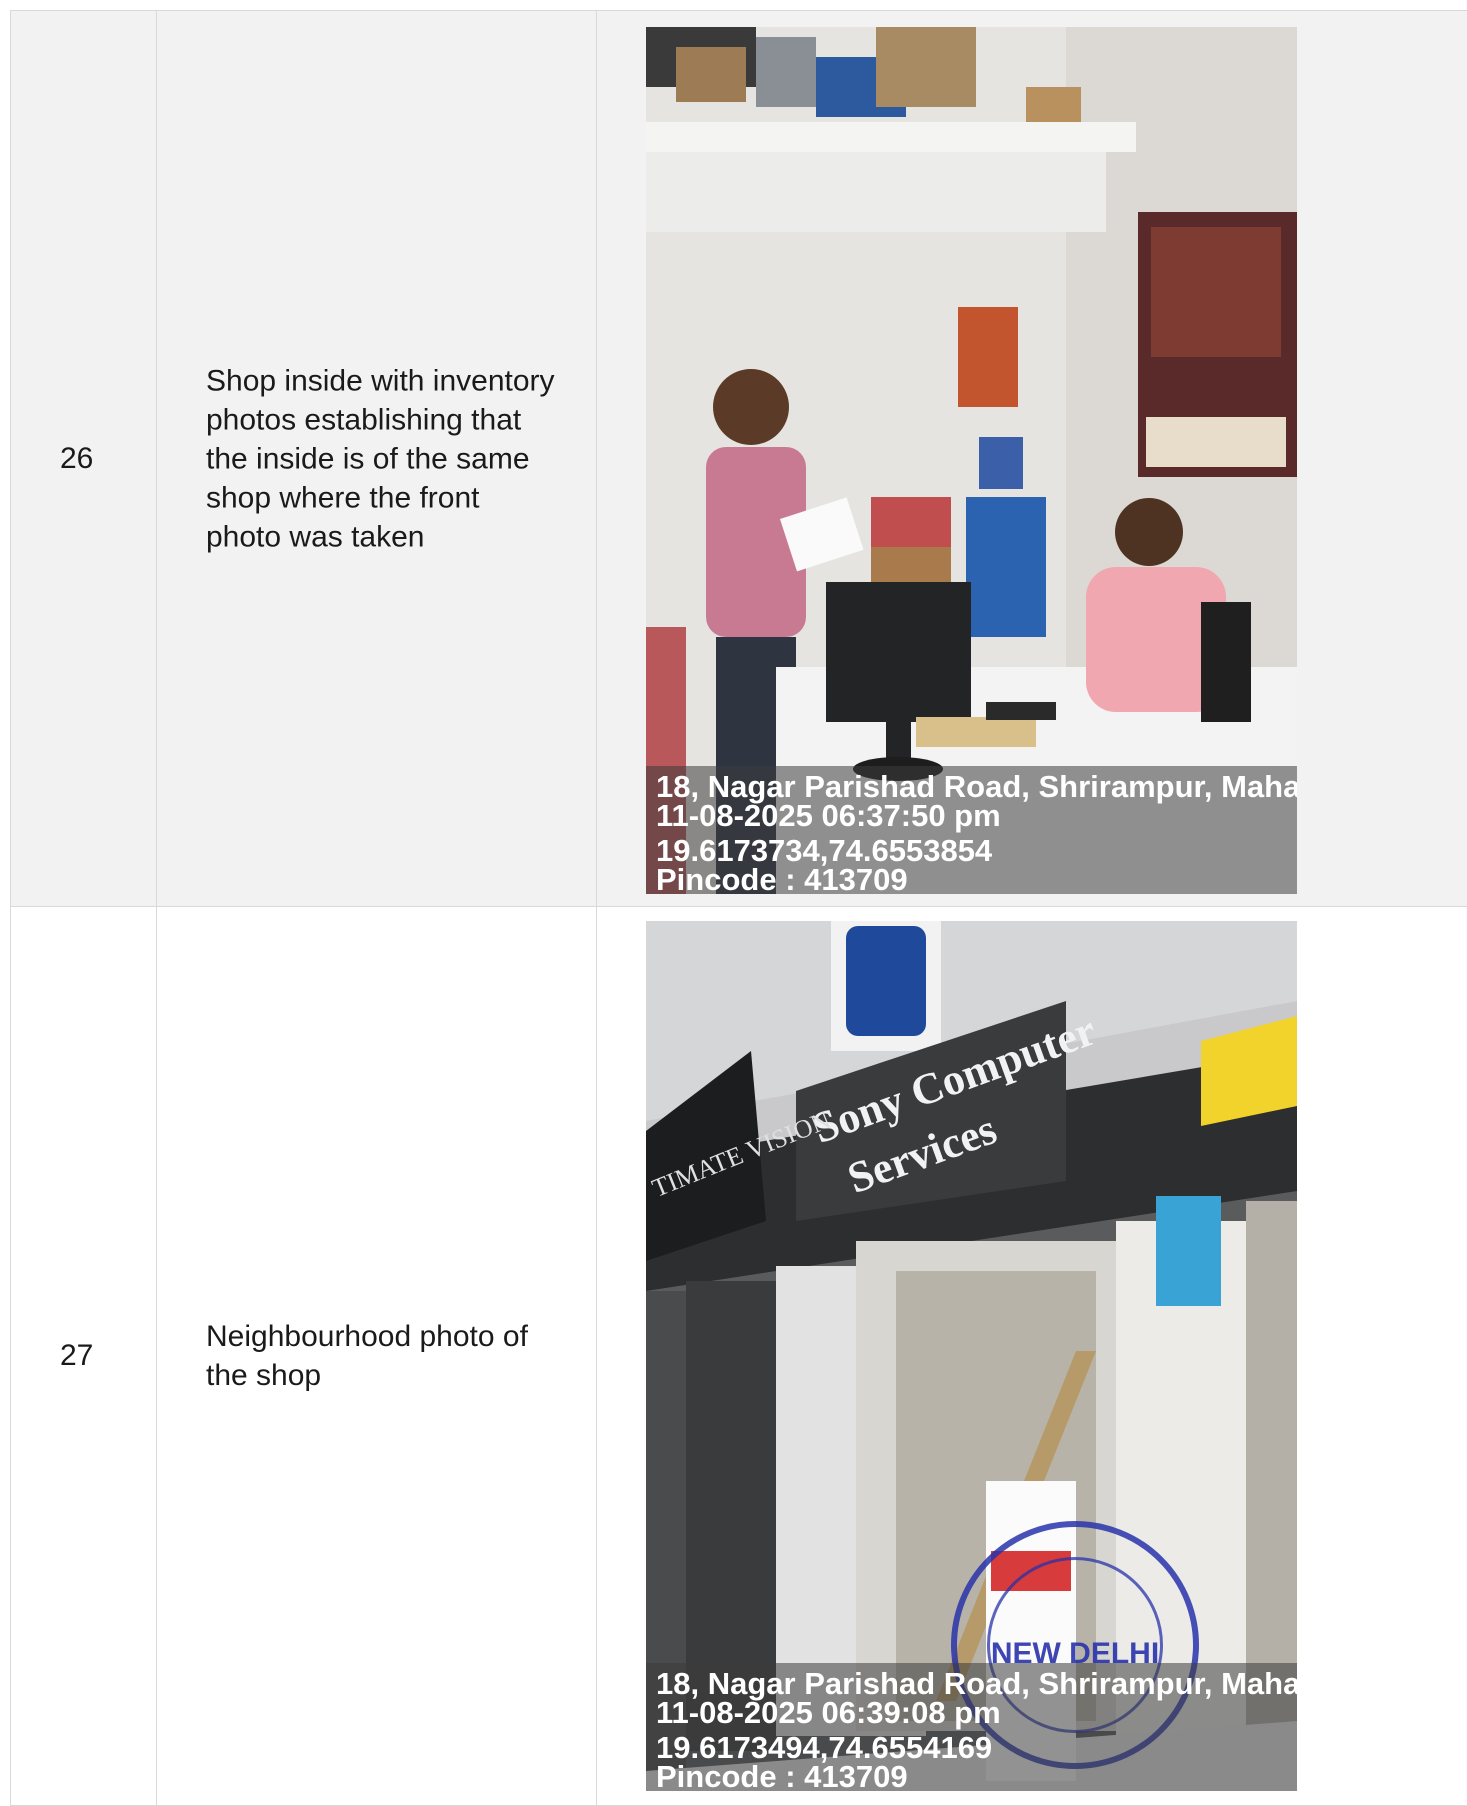 This screenshot has height=1806, width=1467. I want to click on geotag-datetime: 11-08-2025 06:39:08 pm, so click(828, 1712).